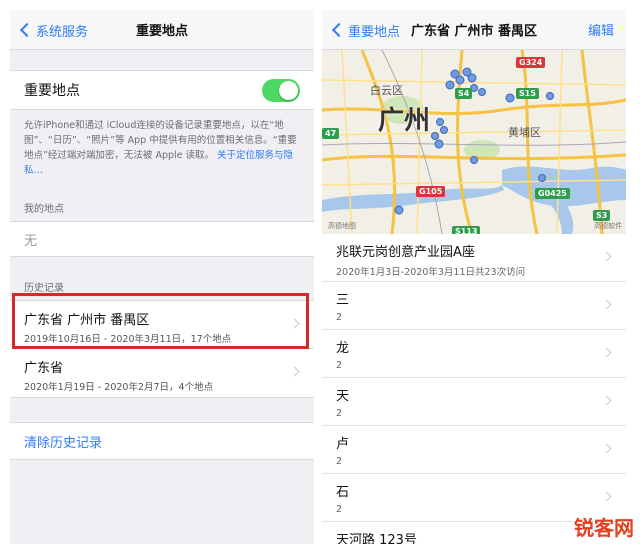 Image resolution: width=640 pixels, height=549 pixels. What do you see at coordinates (162, 90) in the screenshot?
I see `significant-locations-row: 重要地点` at bounding box center [162, 90].